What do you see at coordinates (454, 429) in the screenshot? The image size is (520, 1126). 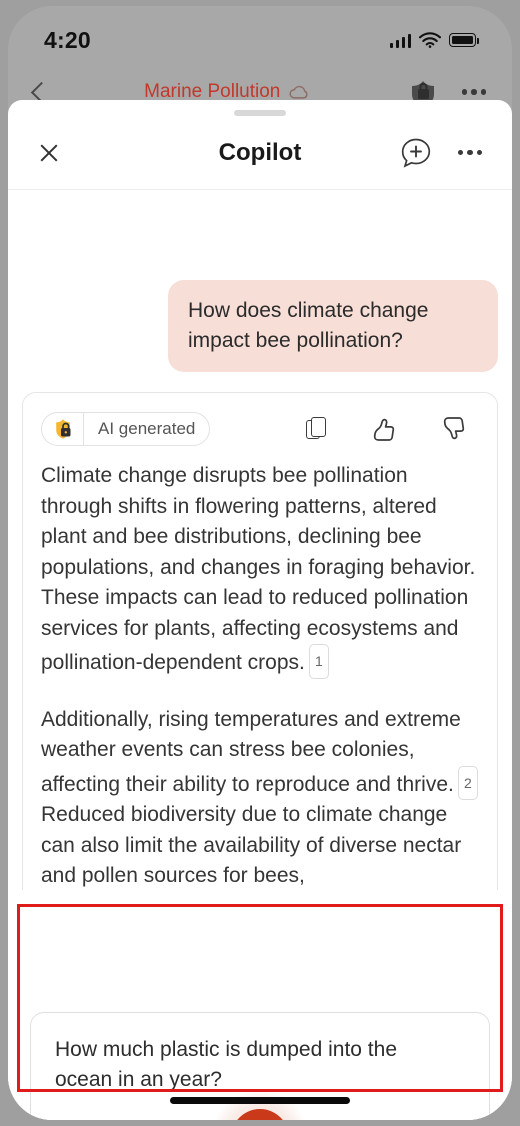 I see `thumbs-down-icon` at bounding box center [454, 429].